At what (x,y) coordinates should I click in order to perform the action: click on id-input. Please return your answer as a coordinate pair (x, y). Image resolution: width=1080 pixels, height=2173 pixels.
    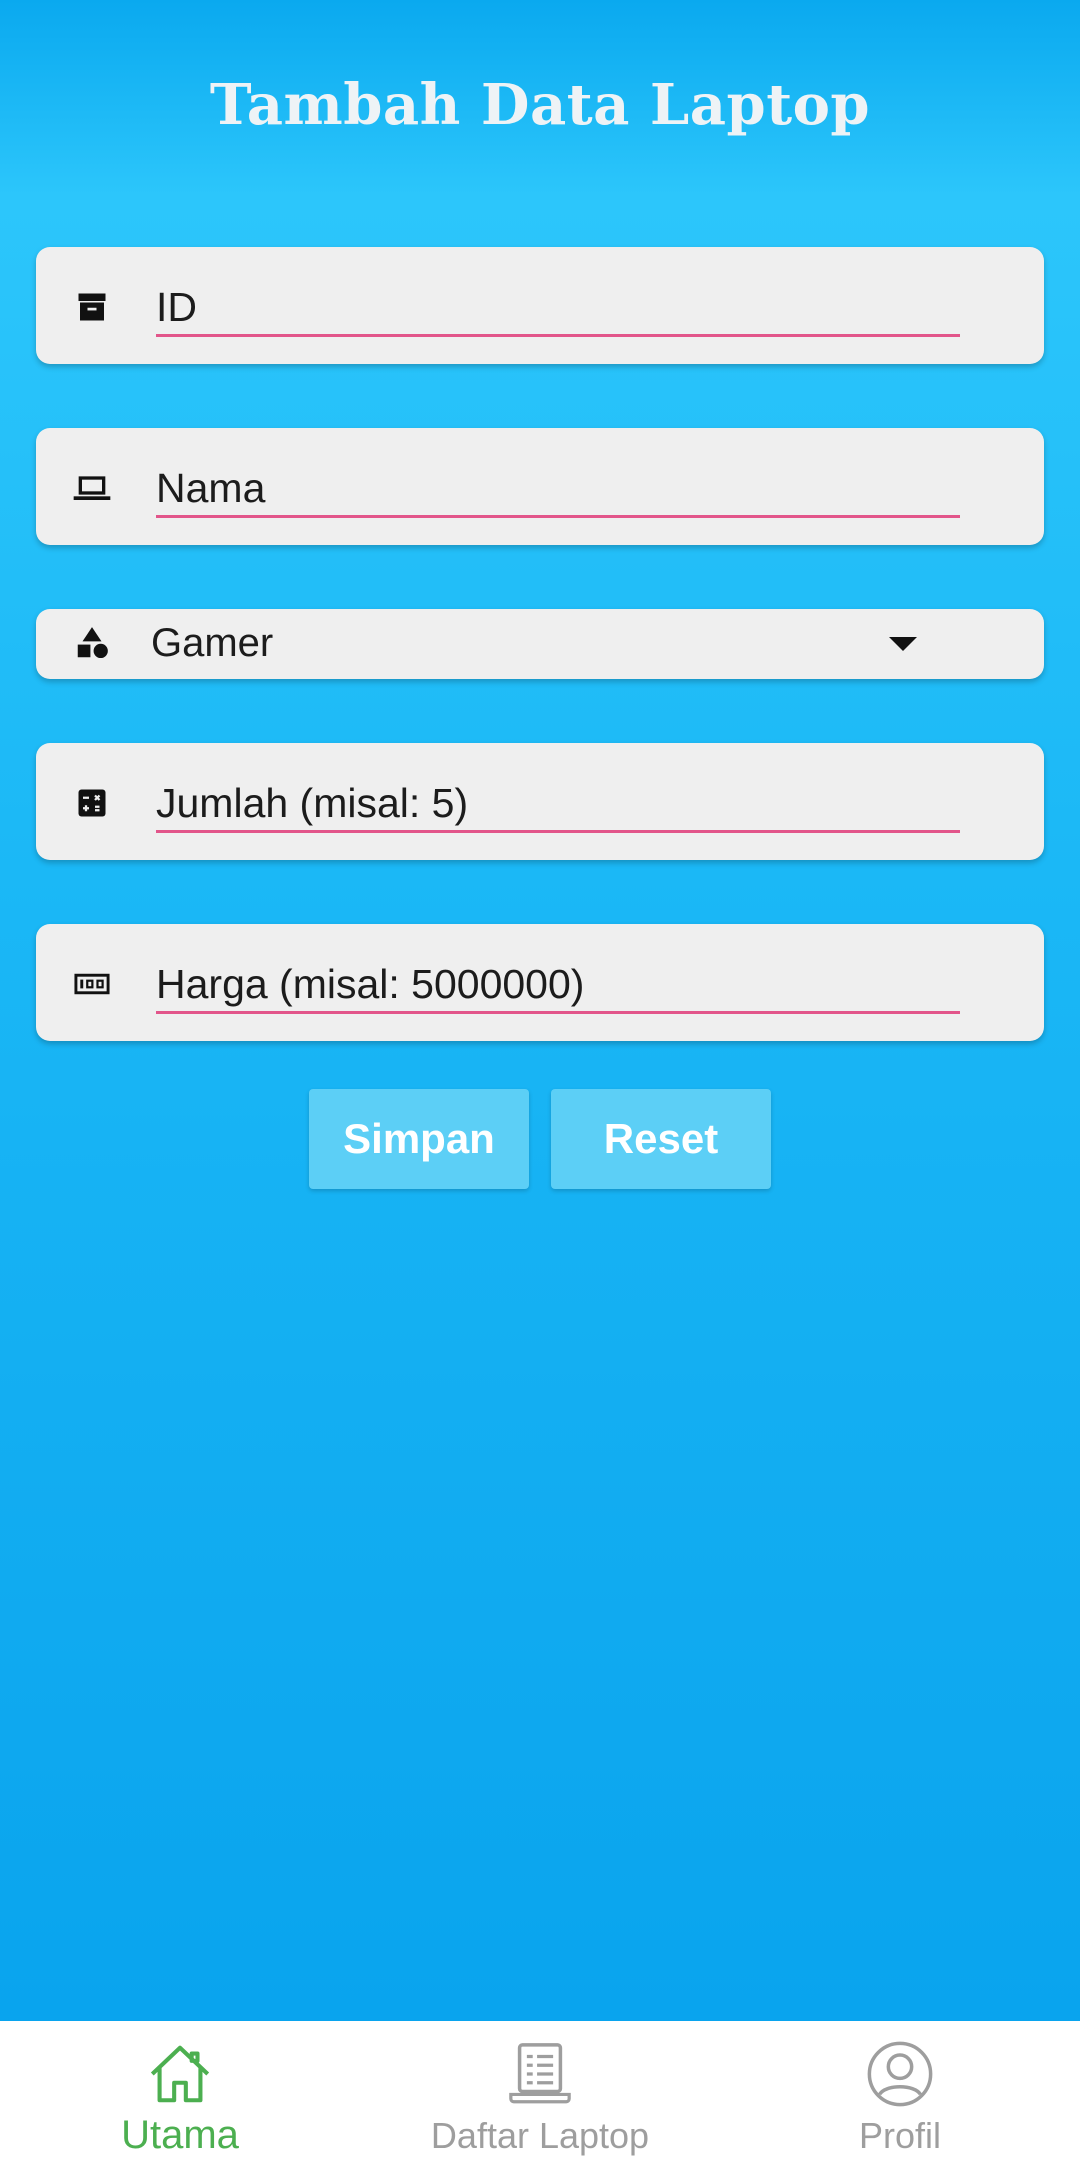
    Looking at the image, I should click on (558, 301).